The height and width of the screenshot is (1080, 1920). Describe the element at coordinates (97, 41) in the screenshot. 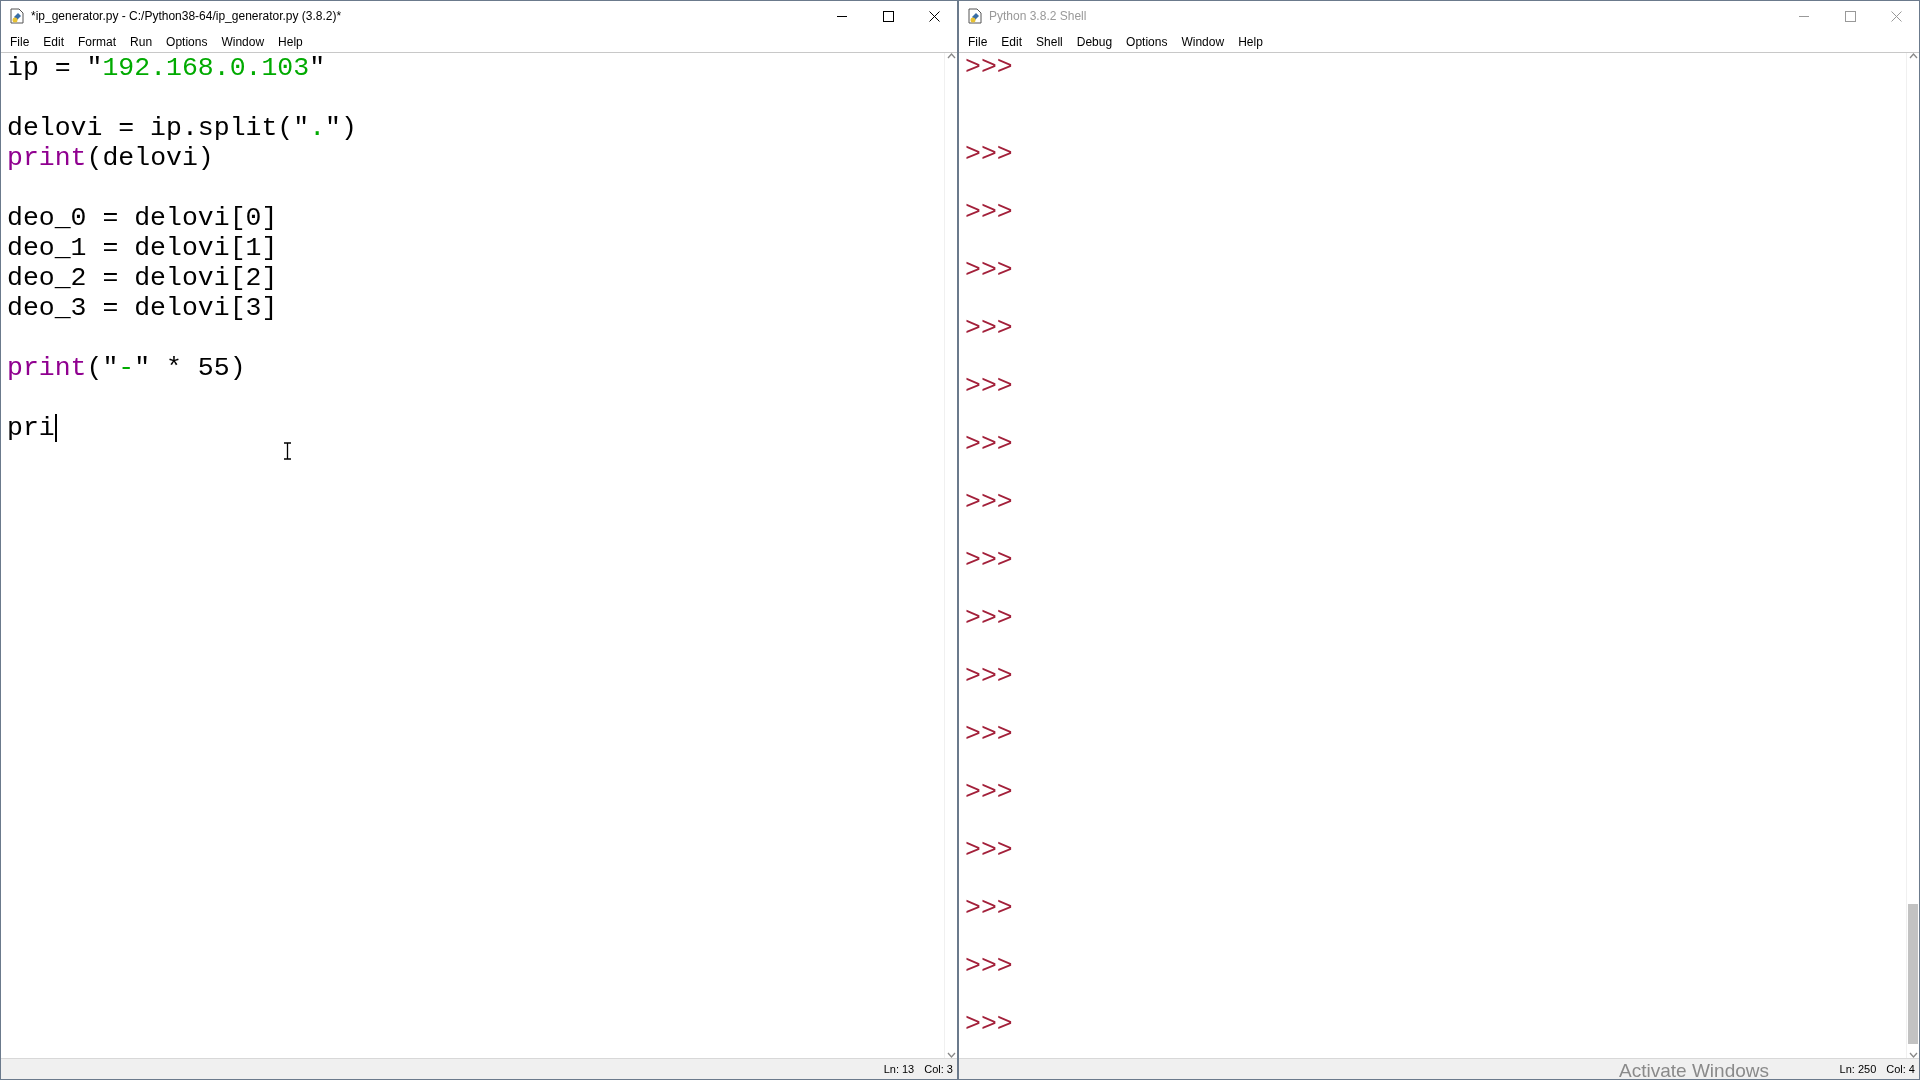

I see `menu-item: Format` at that location.